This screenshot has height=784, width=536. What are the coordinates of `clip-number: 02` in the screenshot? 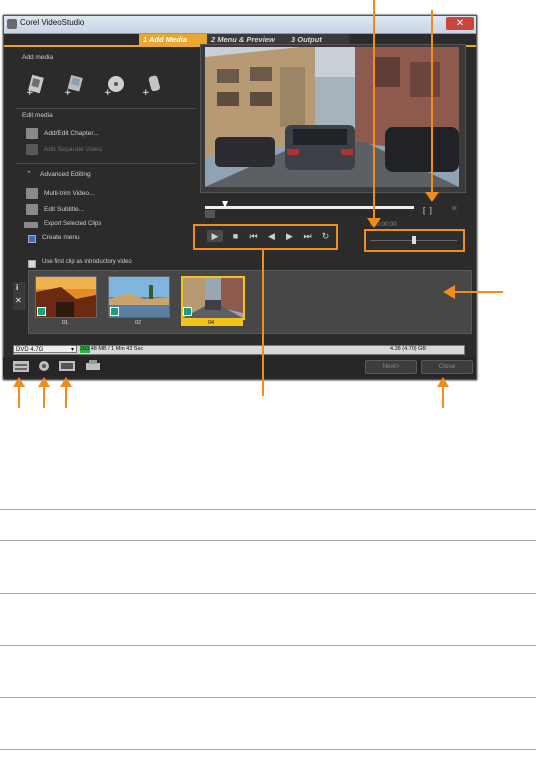 It's located at (138, 323).